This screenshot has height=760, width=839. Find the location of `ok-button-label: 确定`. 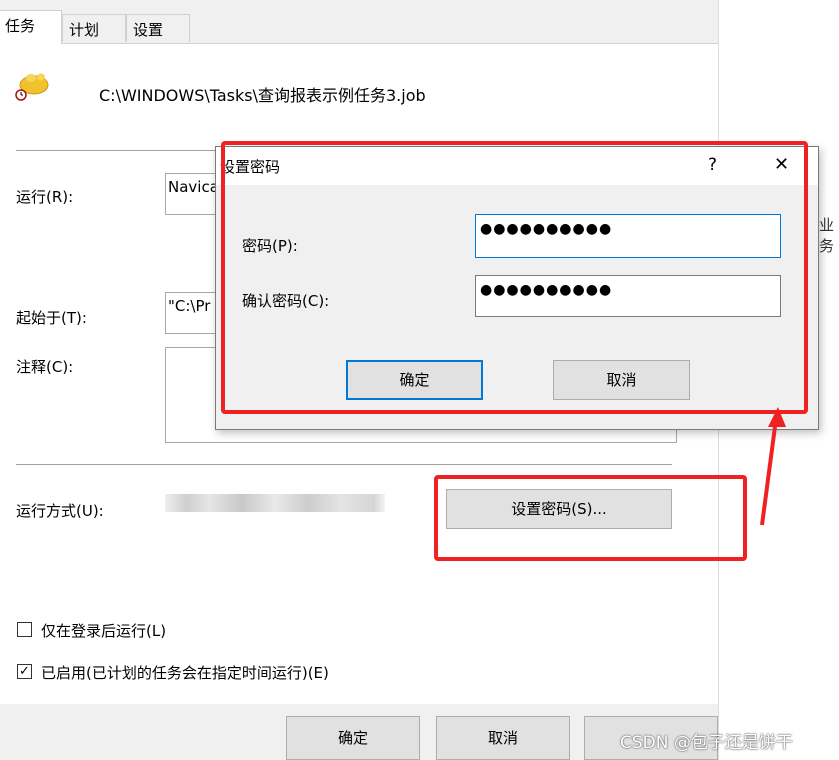

ok-button-label: 确定 is located at coordinates (352, 738).